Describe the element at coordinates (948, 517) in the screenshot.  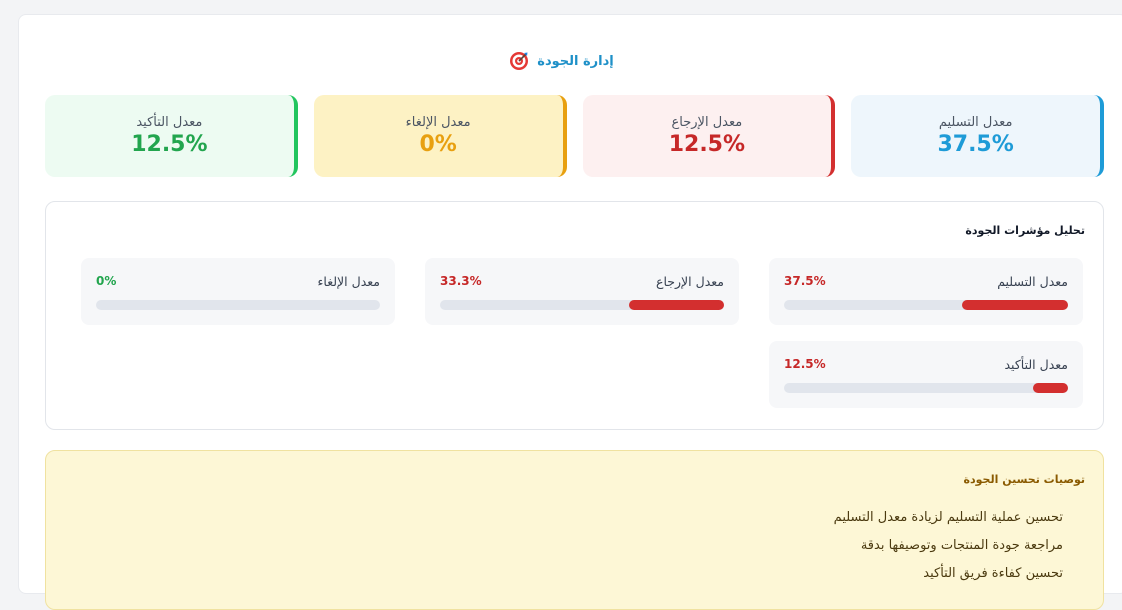
I see `list-item: تحسين عملية التسليم لزيادة معدل التسليم` at that location.